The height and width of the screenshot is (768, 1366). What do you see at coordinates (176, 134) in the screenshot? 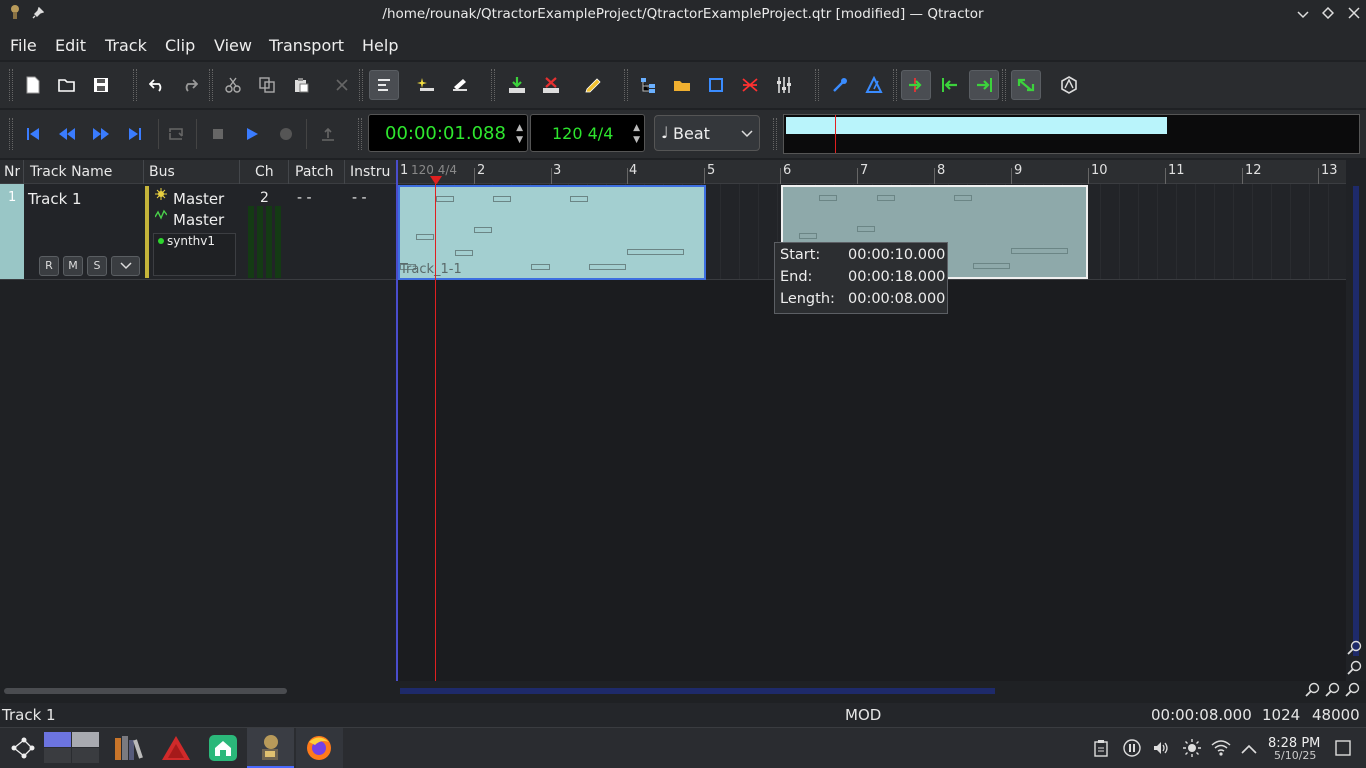
I see `loop-icon` at bounding box center [176, 134].